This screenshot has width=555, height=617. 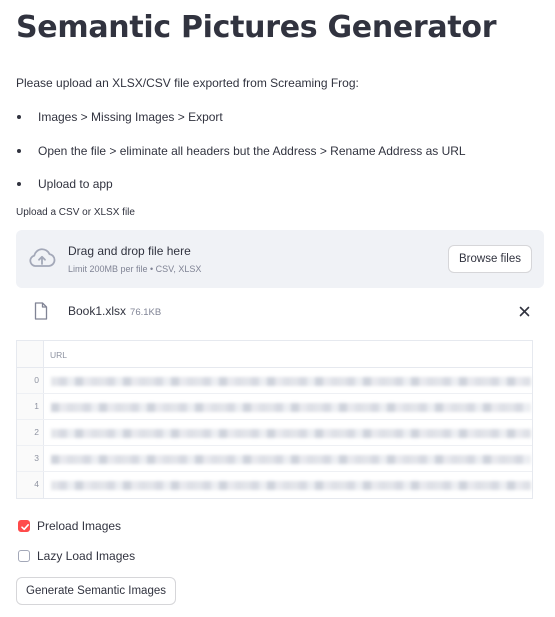 I want to click on browse-files-button: Browse files, so click(x=490, y=259).